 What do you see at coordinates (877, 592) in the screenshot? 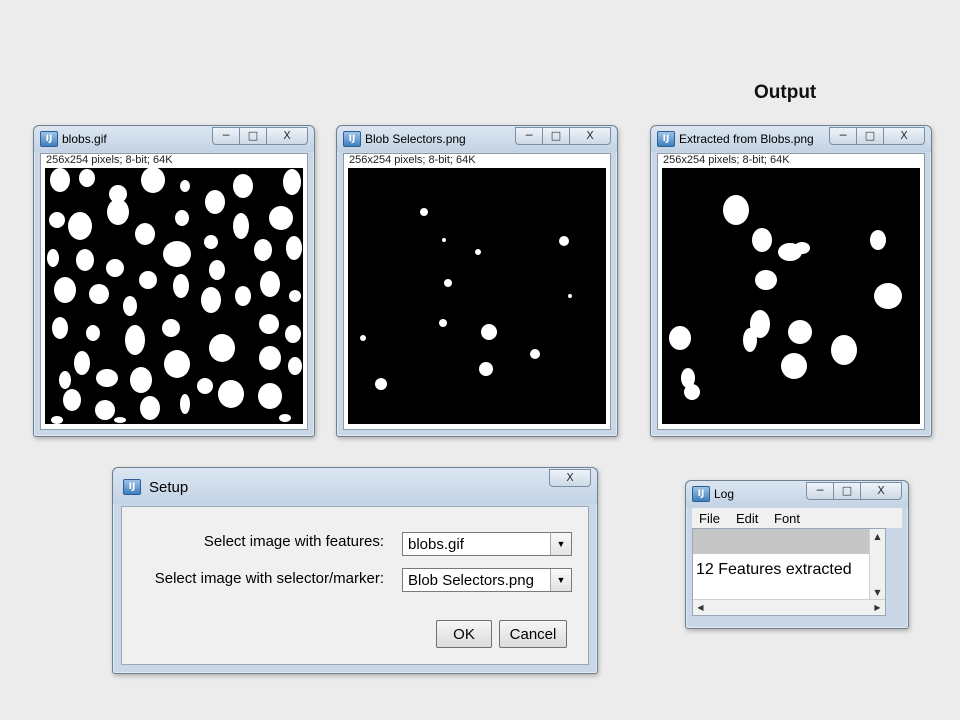
I see `scroll-down-icon: ▼` at bounding box center [877, 592].